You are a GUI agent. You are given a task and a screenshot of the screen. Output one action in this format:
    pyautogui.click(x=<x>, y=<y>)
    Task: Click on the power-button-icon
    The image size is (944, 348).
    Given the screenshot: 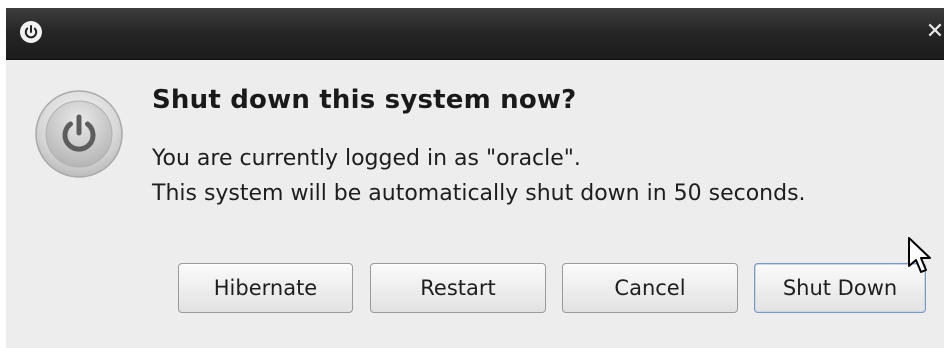 What is the action you would take?
    pyautogui.click(x=79, y=134)
    